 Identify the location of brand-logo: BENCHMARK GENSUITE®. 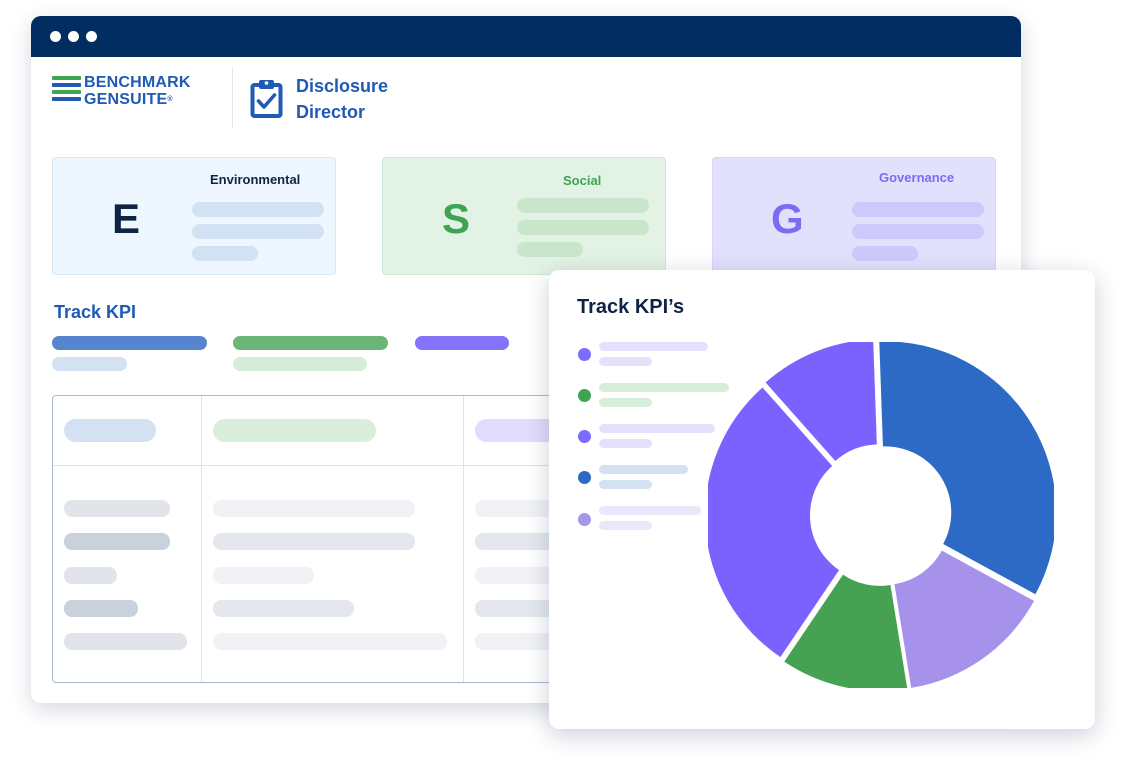
(137, 91).